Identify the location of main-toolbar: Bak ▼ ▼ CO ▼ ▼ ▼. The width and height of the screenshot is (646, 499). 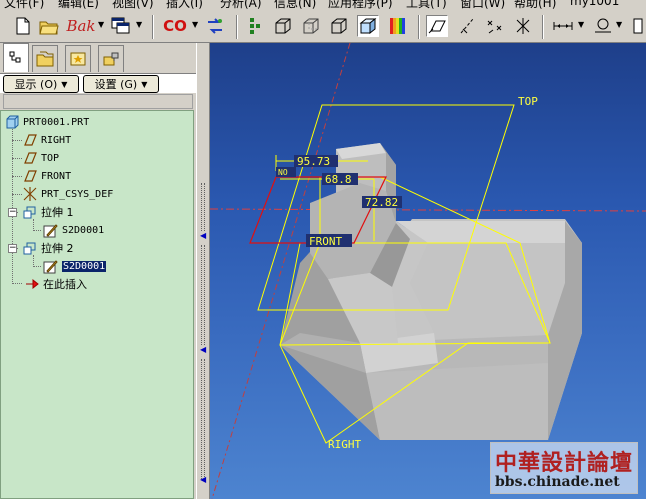
(323, 26).